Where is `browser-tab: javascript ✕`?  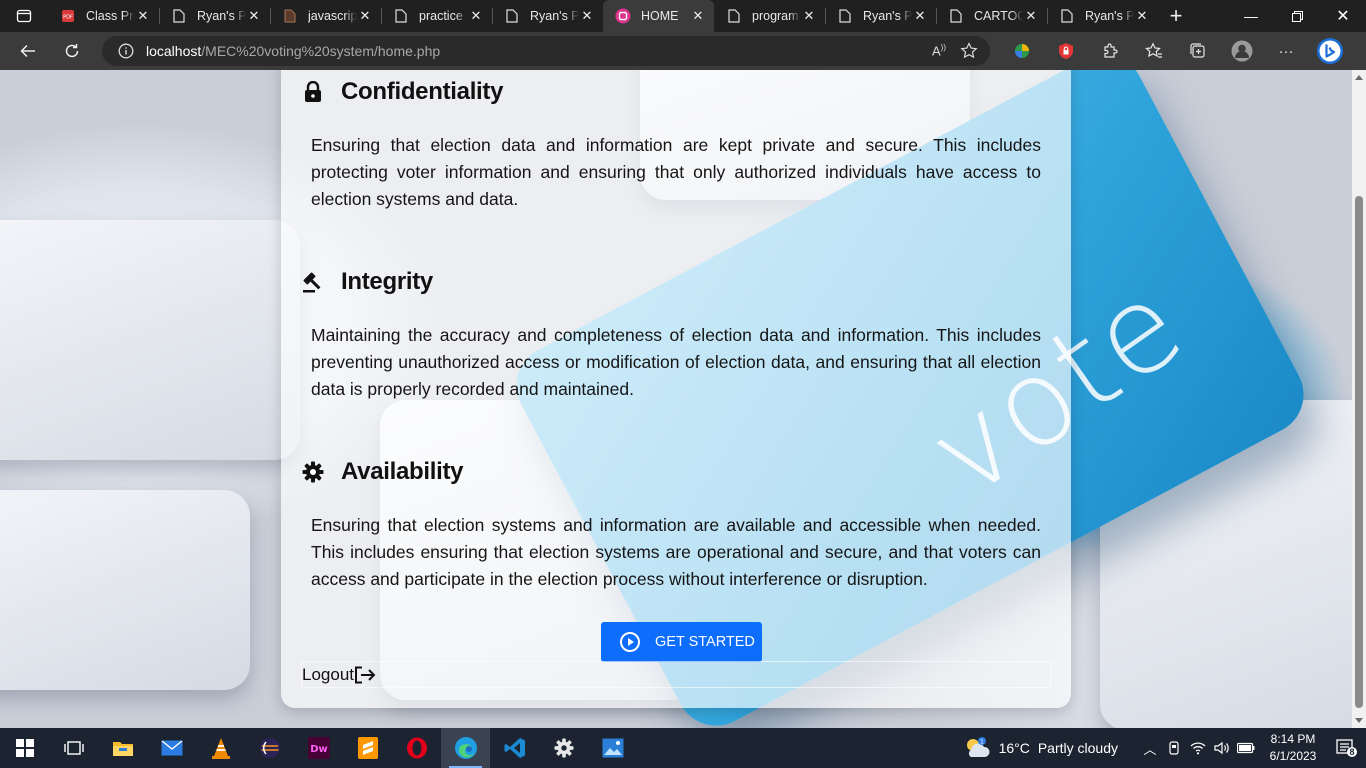 browser-tab: javascript ✕ is located at coordinates (325, 16).